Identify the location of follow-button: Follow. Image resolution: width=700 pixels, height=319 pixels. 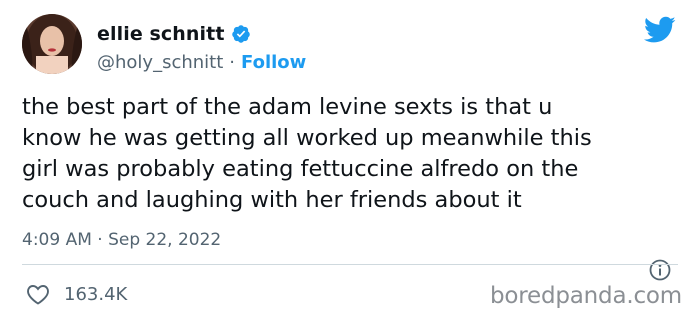
(273, 62).